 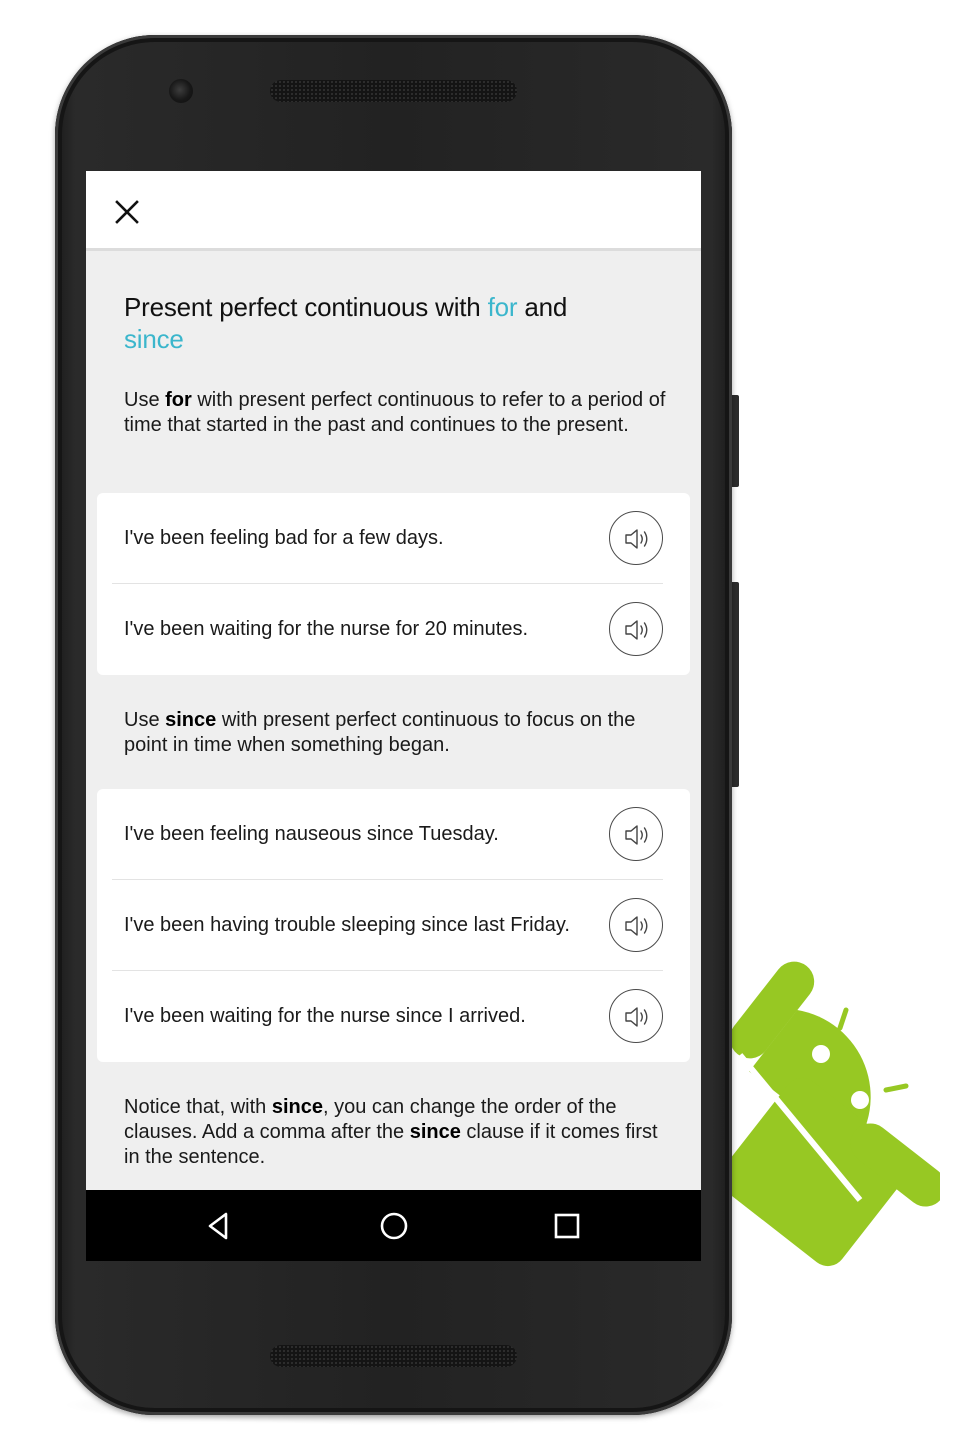 I want to click on close-icon, so click(x=127, y=212).